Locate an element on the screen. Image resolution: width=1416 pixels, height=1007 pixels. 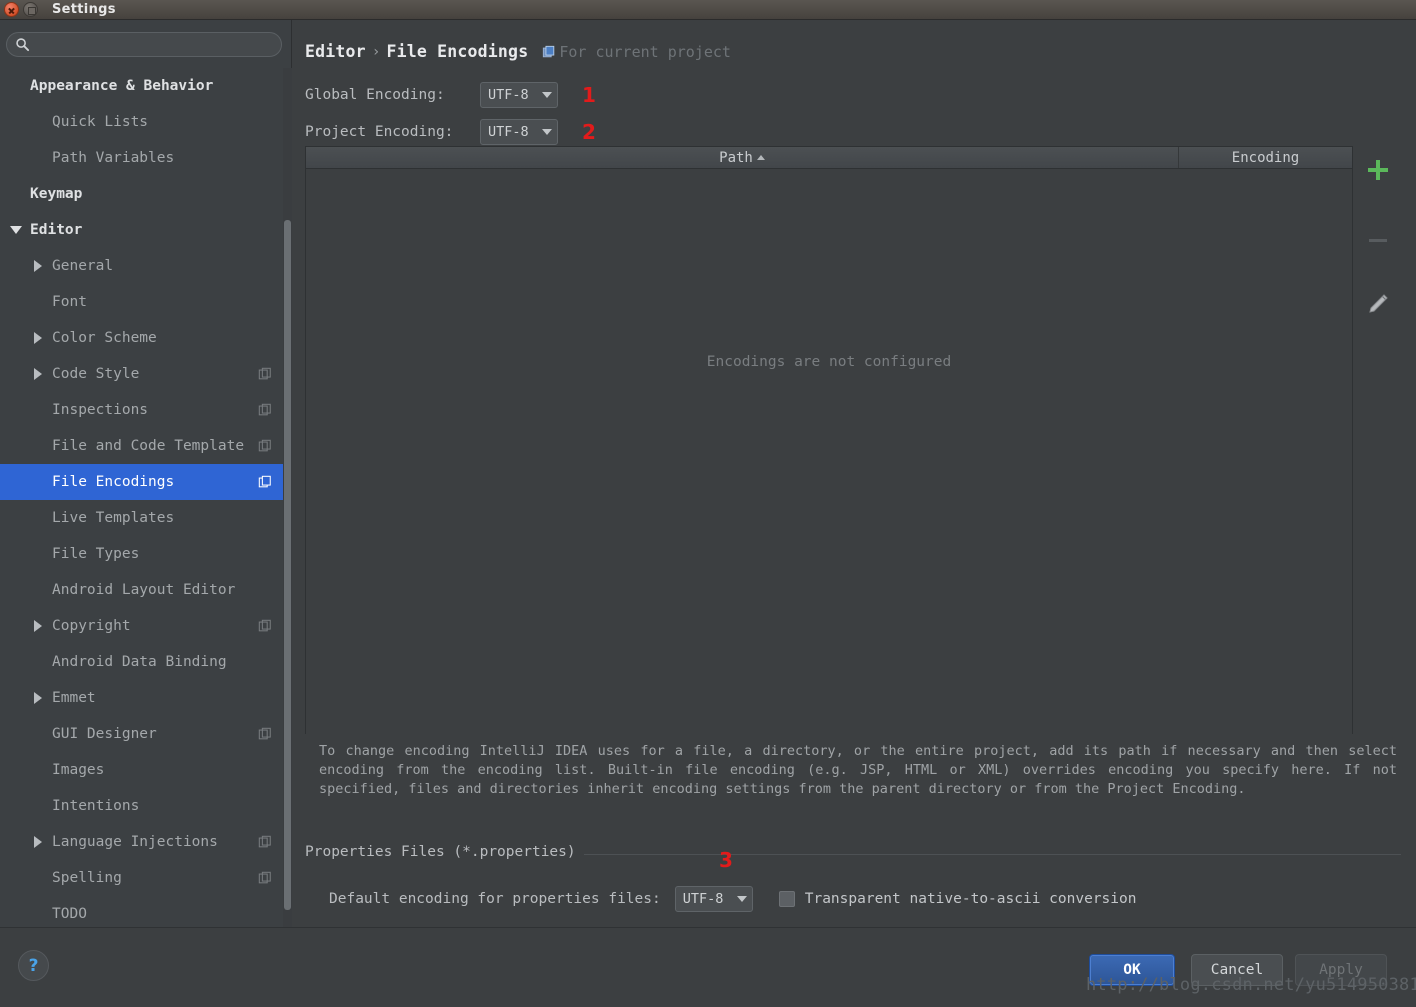
sidebar-item-gui-designer: GUI Designer is located at coordinates (142, 734).